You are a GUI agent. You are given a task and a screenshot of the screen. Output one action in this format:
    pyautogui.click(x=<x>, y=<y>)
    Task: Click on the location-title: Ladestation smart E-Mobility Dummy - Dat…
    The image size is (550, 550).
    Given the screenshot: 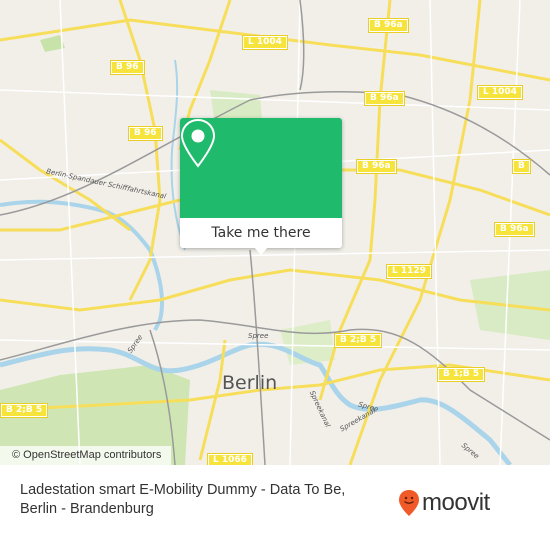 What is the action you would take?
    pyautogui.click(x=182, y=500)
    